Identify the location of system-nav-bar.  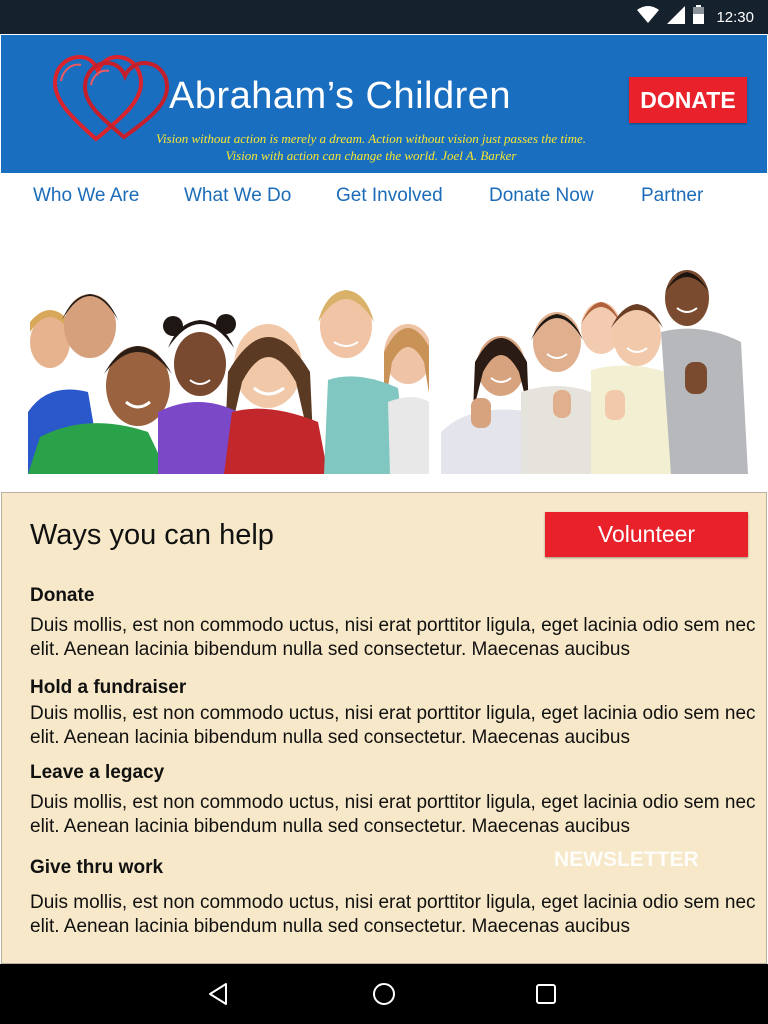
(384, 994).